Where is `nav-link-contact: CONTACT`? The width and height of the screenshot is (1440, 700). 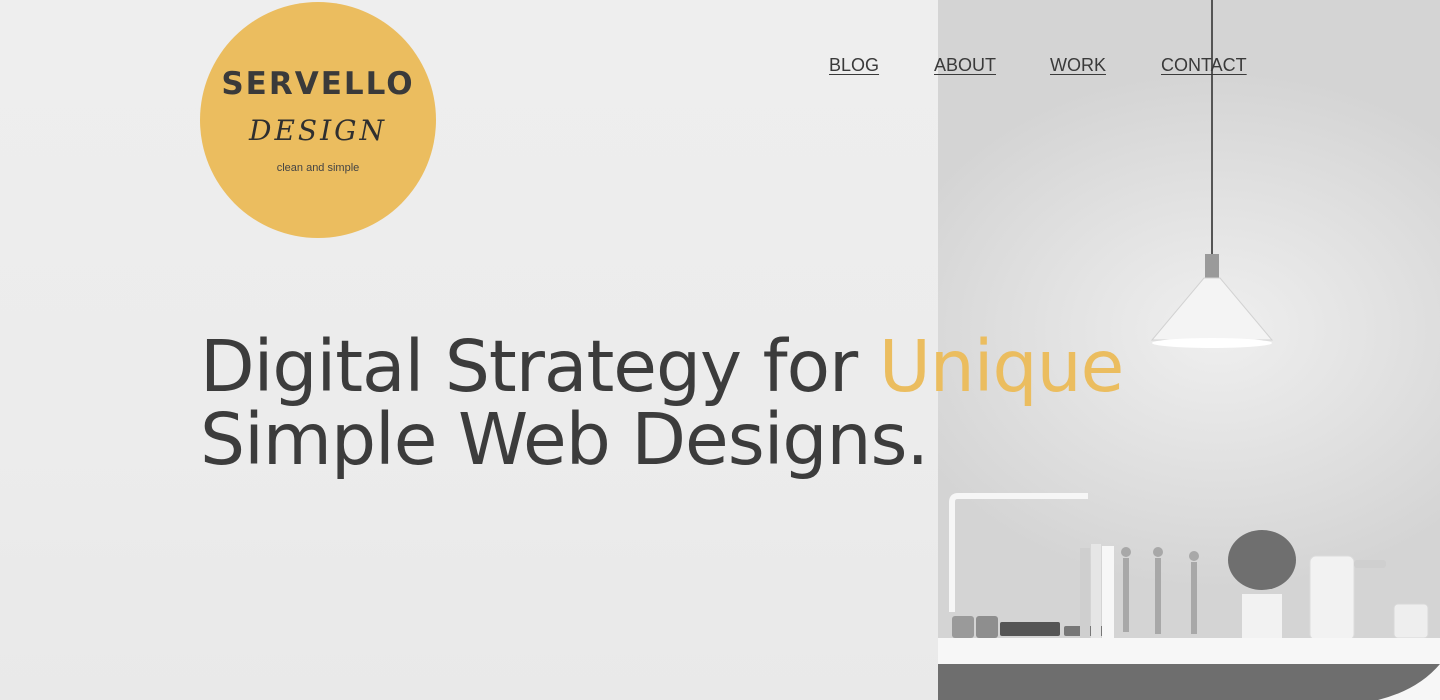 nav-link-contact: CONTACT is located at coordinates (1204, 65).